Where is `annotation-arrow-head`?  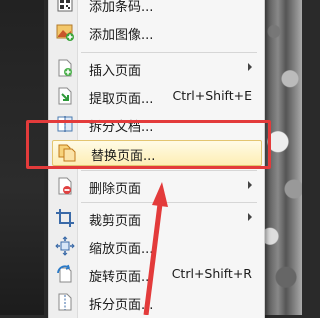 annotation-arrow-head is located at coordinates (160, 194).